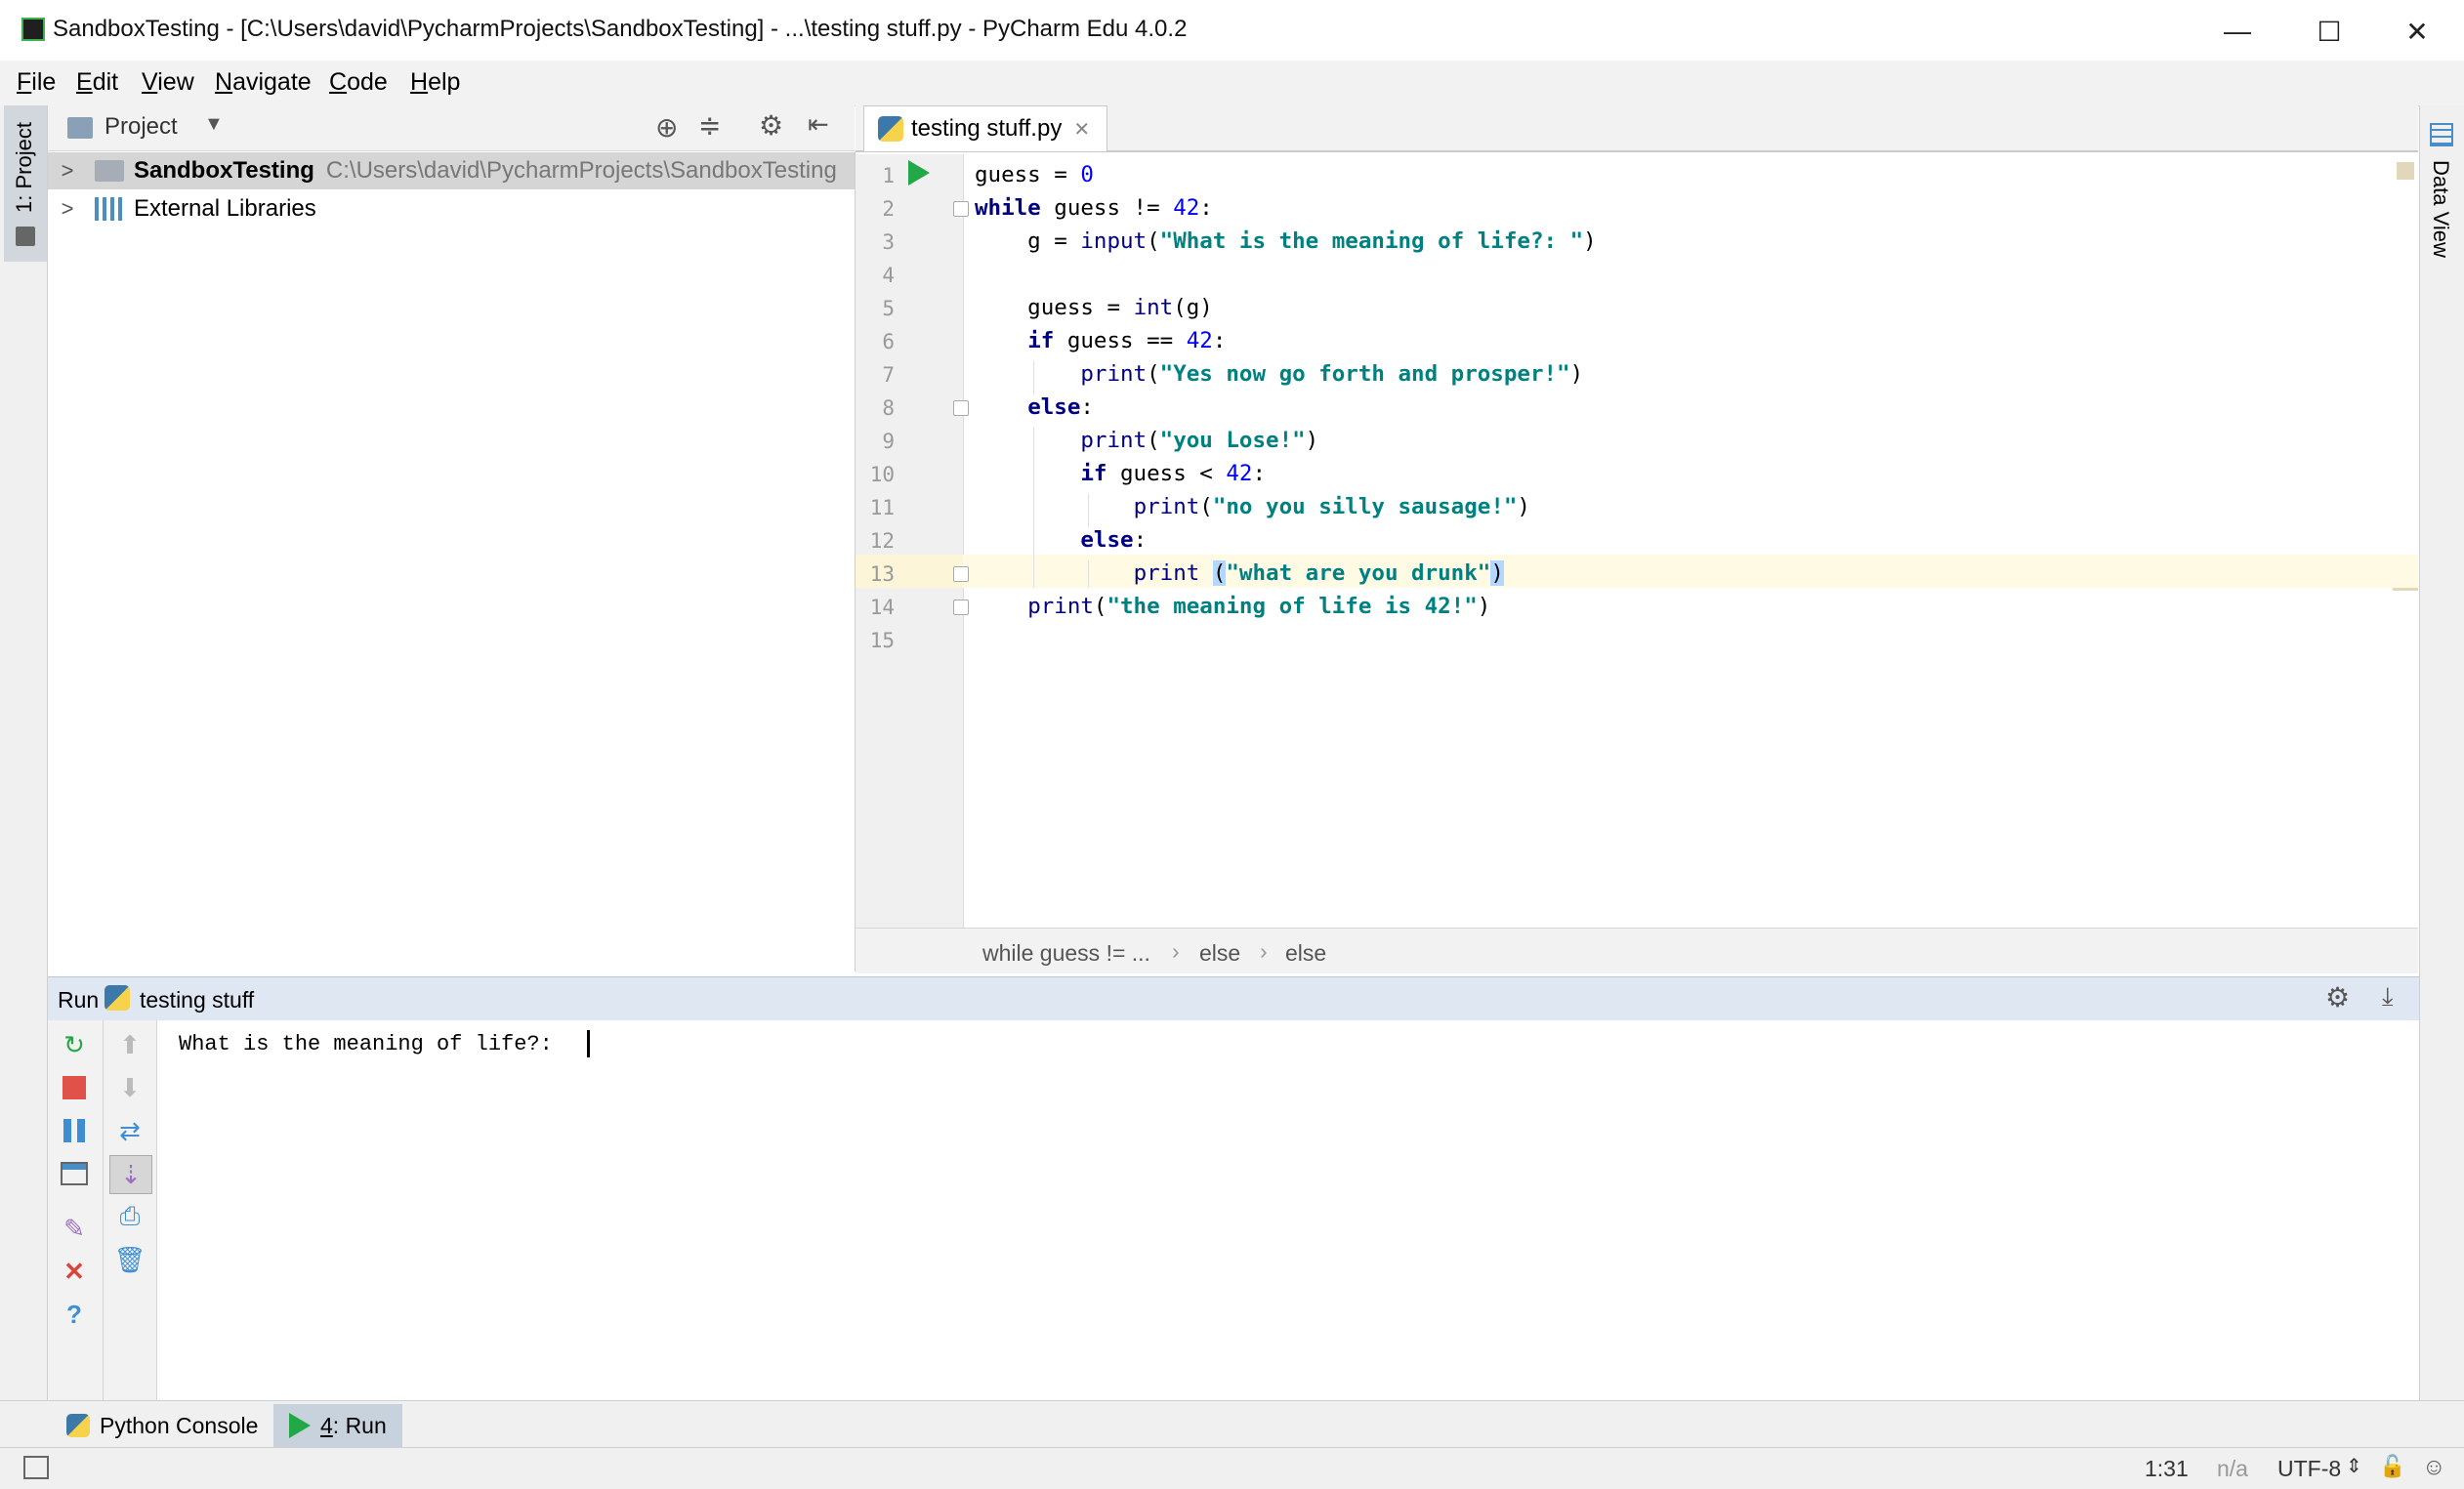  Describe the element at coordinates (1174, 474) in the screenshot. I see `code-line-10: if guess < 42:` at that location.